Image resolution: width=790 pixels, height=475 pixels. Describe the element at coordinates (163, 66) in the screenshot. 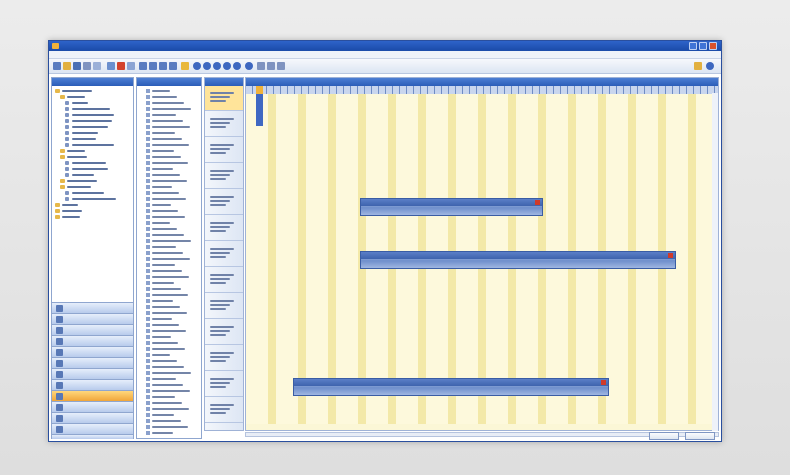

I see `calendar-month-icon` at that location.